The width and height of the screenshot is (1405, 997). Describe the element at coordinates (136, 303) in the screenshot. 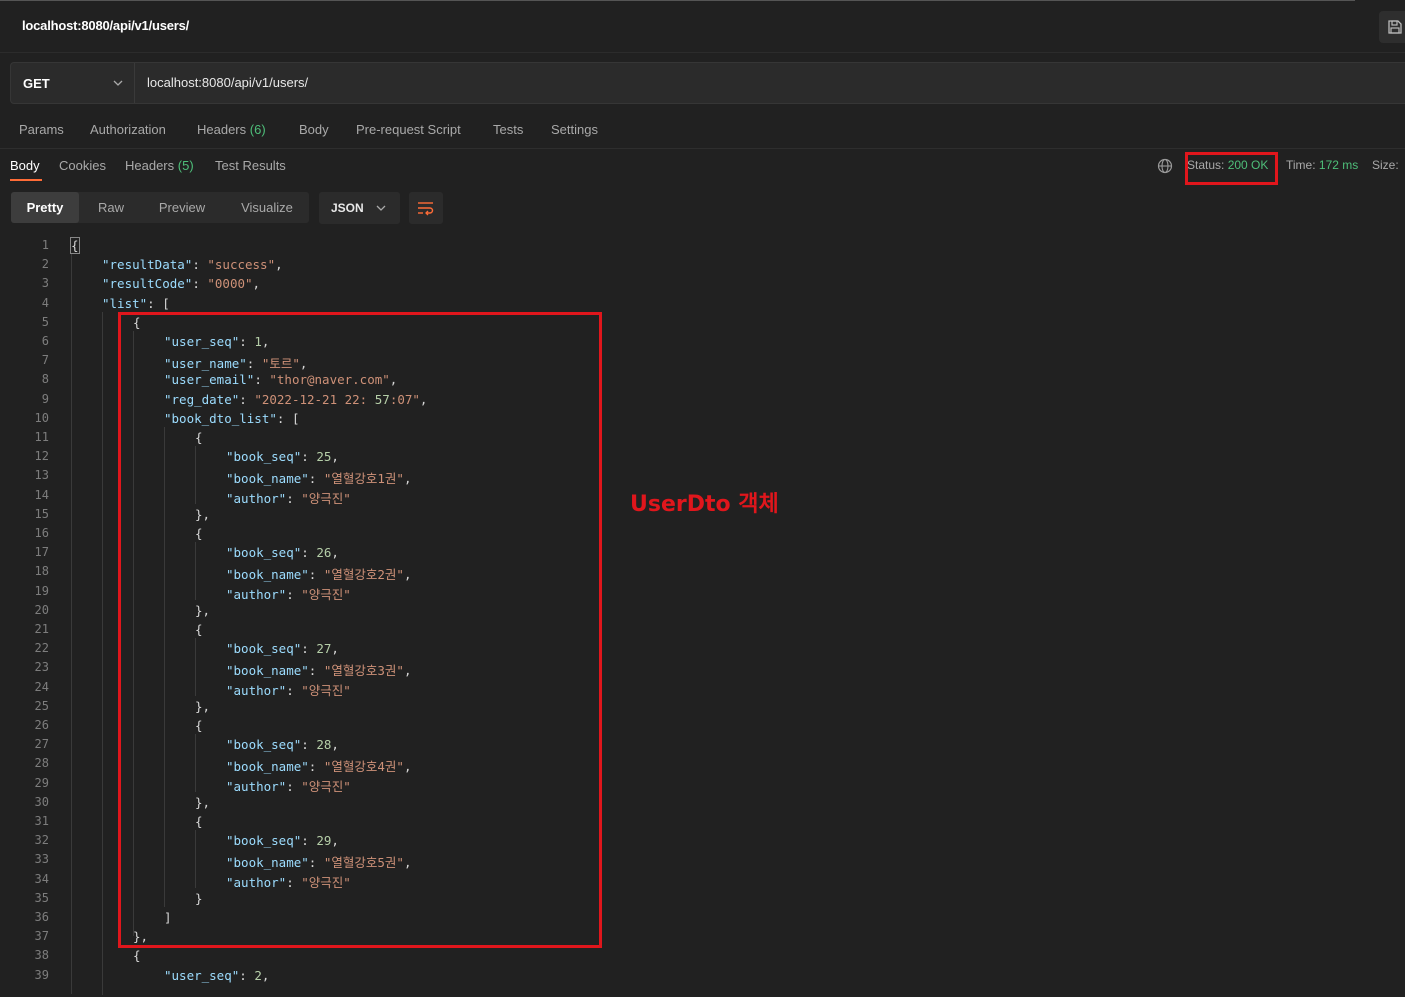

I see `code-line: "list": [` at that location.